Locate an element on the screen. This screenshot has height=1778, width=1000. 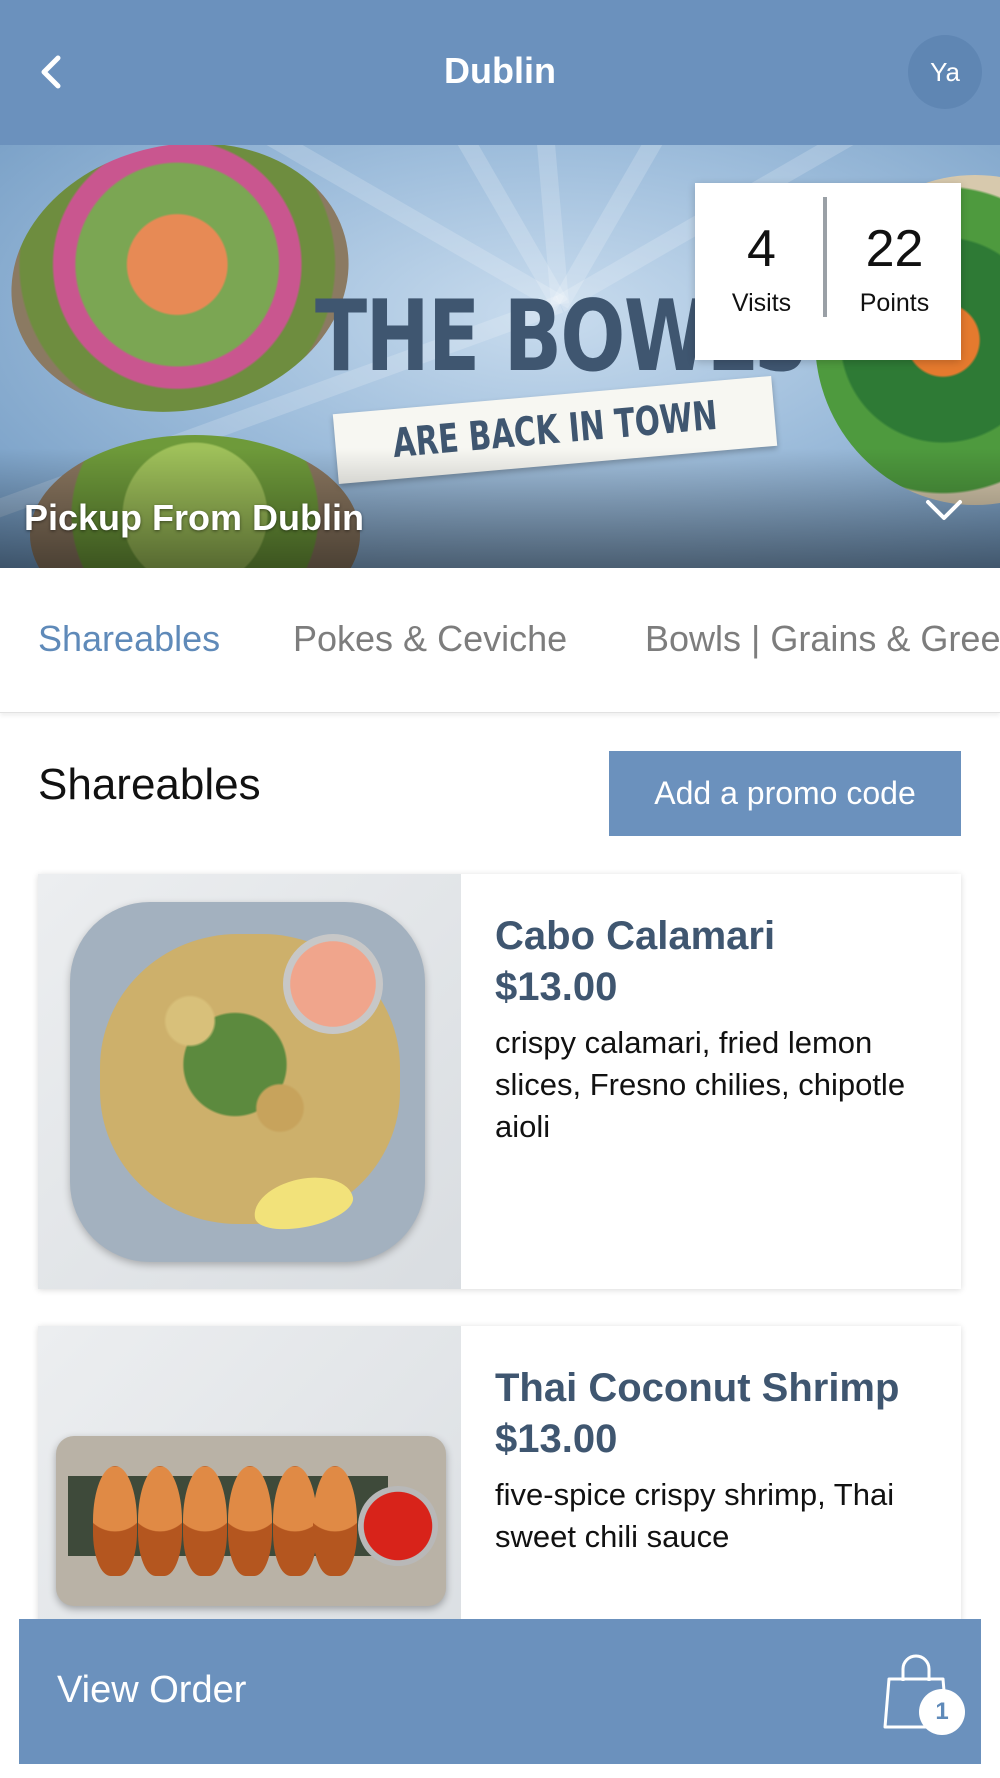
tab-pokes-ceviche: Pokes & Ceviche is located at coordinates (430, 639).